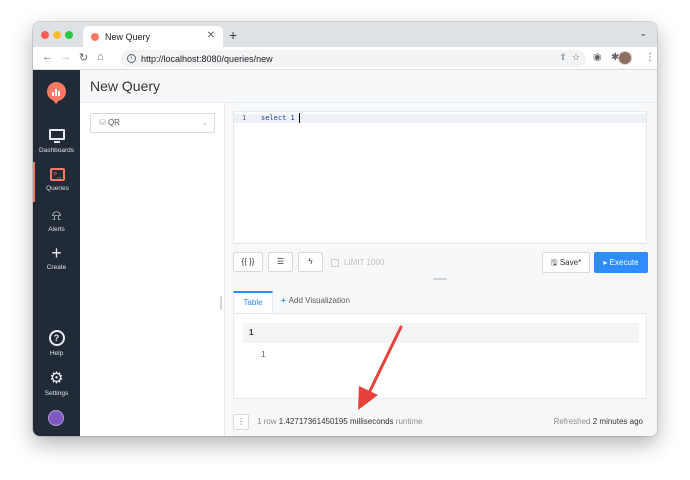 The image size is (690, 480). What do you see at coordinates (65, 57) in the screenshot?
I see `forward-arrow-icon: →` at bounding box center [65, 57].